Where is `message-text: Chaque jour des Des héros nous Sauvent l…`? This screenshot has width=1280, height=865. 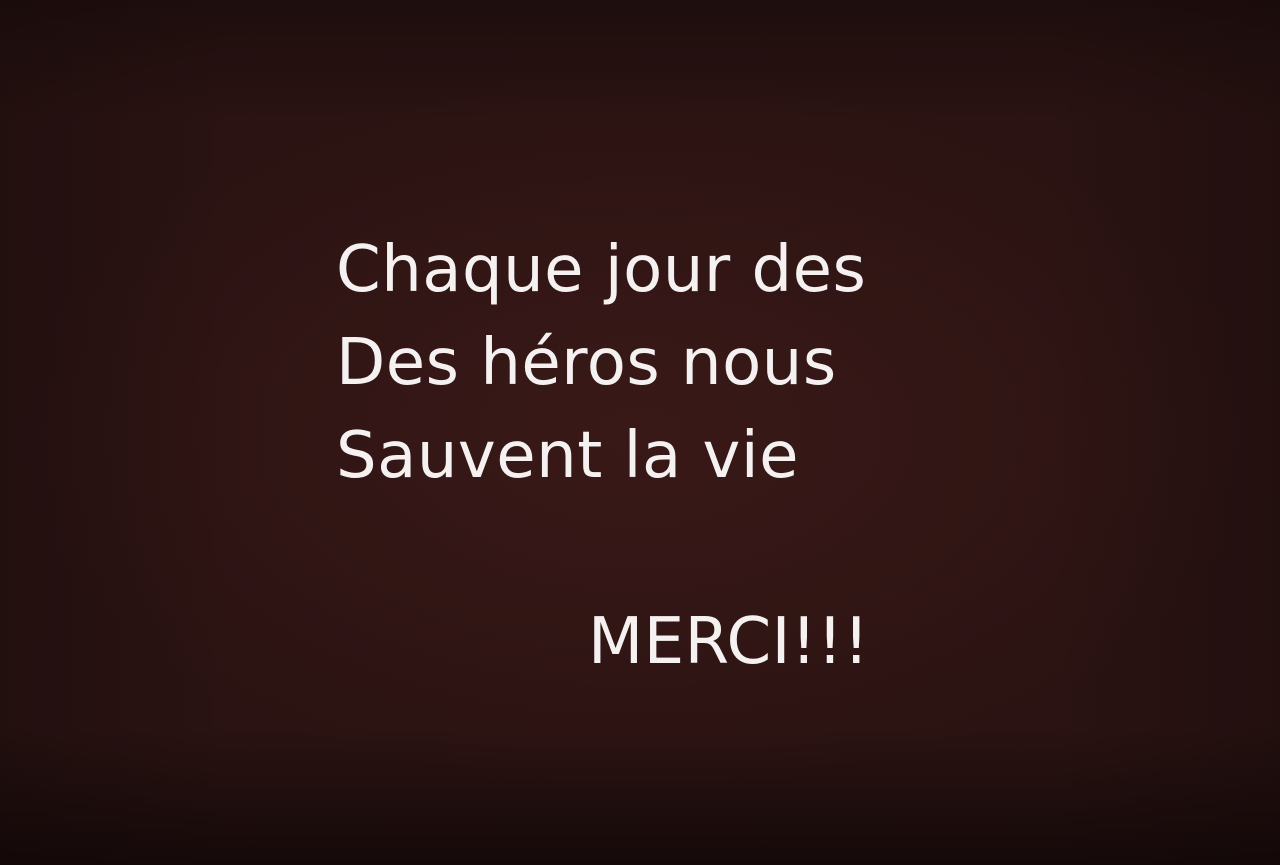
message-text: Chaque jour des Des héros nous Sauvent l… is located at coordinates (601, 363).